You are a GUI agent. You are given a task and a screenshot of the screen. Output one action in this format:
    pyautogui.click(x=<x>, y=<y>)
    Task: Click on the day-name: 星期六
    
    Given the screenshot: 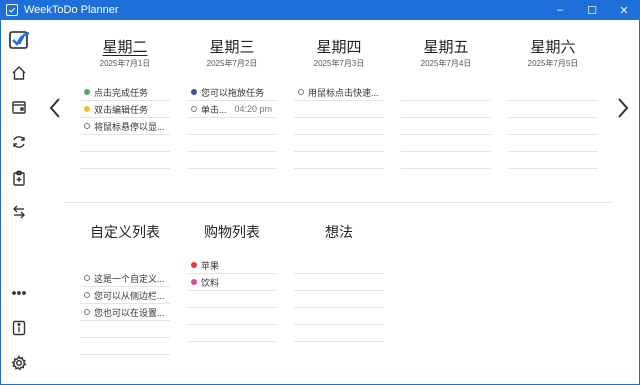 What is the action you would take?
    pyautogui.click(x=553, y=47)
    